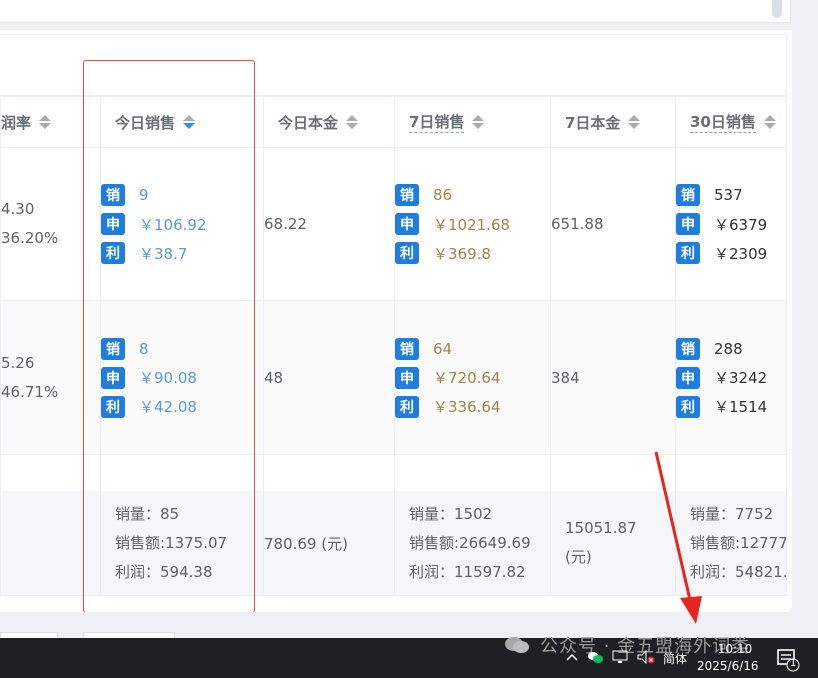 This screenshot has height=678, width=818. What do you see at coordinates (443, 348) in the screenshot?
I see `sales-count: 64` at bounding box center [443, 348].